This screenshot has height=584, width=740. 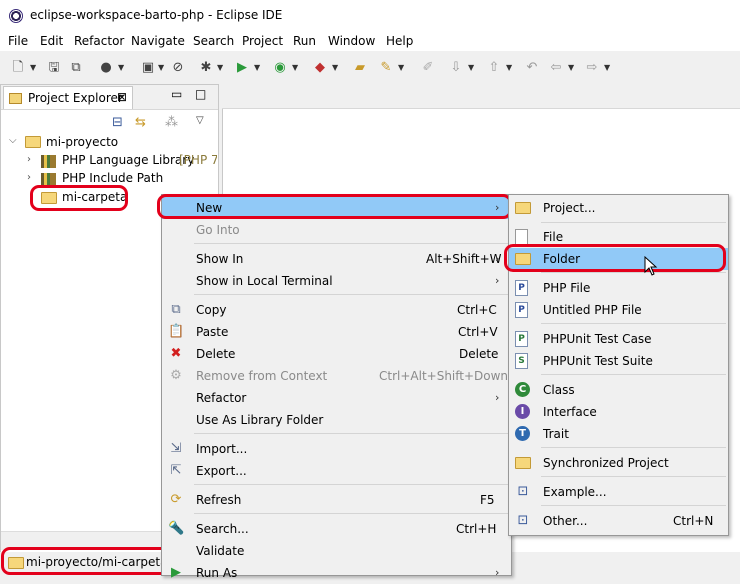 I want to click on menu-item-paste: 📋 Paste Ctrl+V, so click(x=336, y=332).